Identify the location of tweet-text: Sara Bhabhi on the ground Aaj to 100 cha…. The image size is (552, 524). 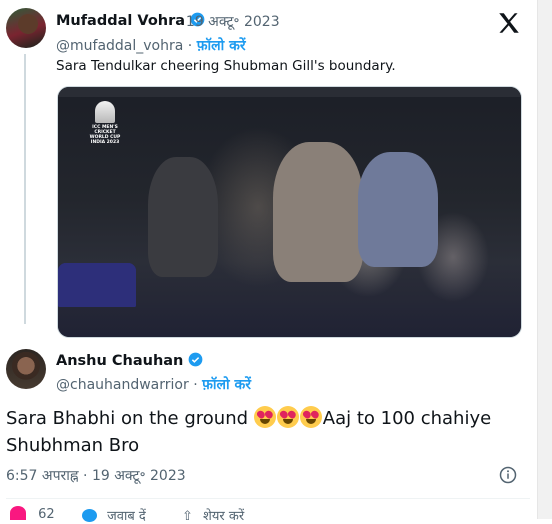
(266, 432).